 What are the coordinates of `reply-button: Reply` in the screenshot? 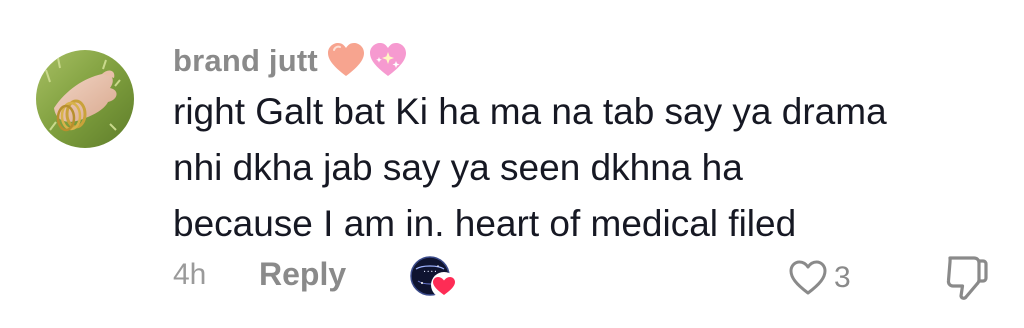 It's located at (302, 274).